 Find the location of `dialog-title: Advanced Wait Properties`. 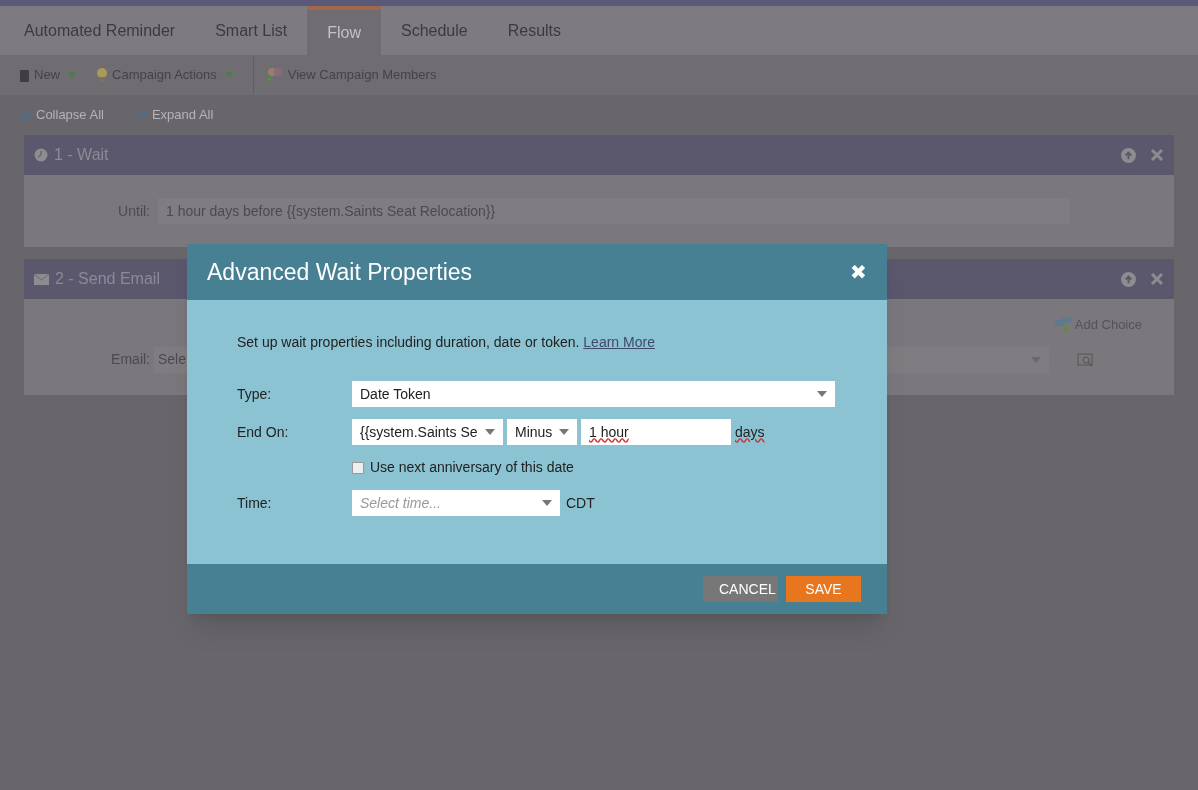

dialog-title: Advanced Wait Properties is located at coordinates (340, 272).